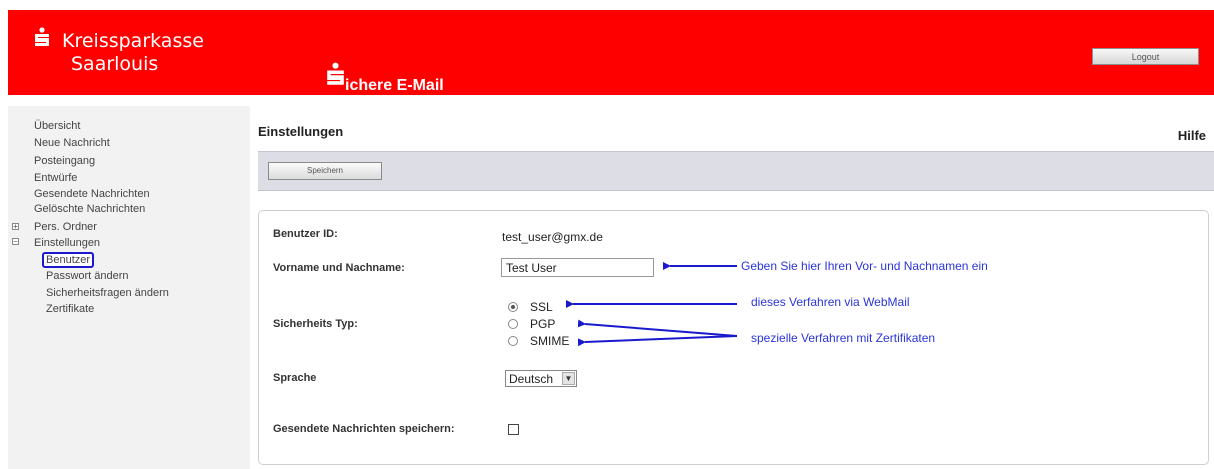 The height and width of the screenshot is (469, 1214). I want to click on annotation-arrows, so click(652, 304).